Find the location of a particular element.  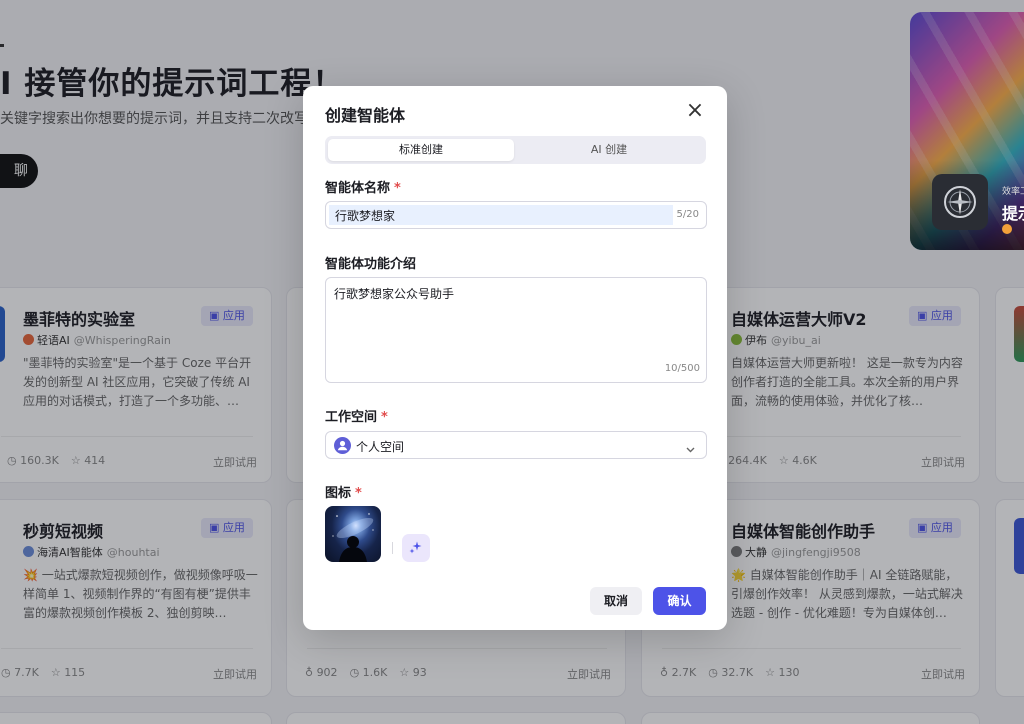

user-icon is located at coordinates (342, 445).